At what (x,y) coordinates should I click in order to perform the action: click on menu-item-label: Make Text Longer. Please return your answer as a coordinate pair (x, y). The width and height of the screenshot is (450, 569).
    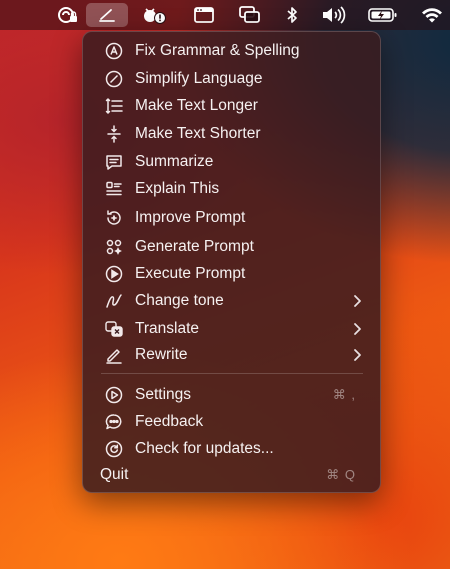
    Looking at the image, I should click on (196, 105).